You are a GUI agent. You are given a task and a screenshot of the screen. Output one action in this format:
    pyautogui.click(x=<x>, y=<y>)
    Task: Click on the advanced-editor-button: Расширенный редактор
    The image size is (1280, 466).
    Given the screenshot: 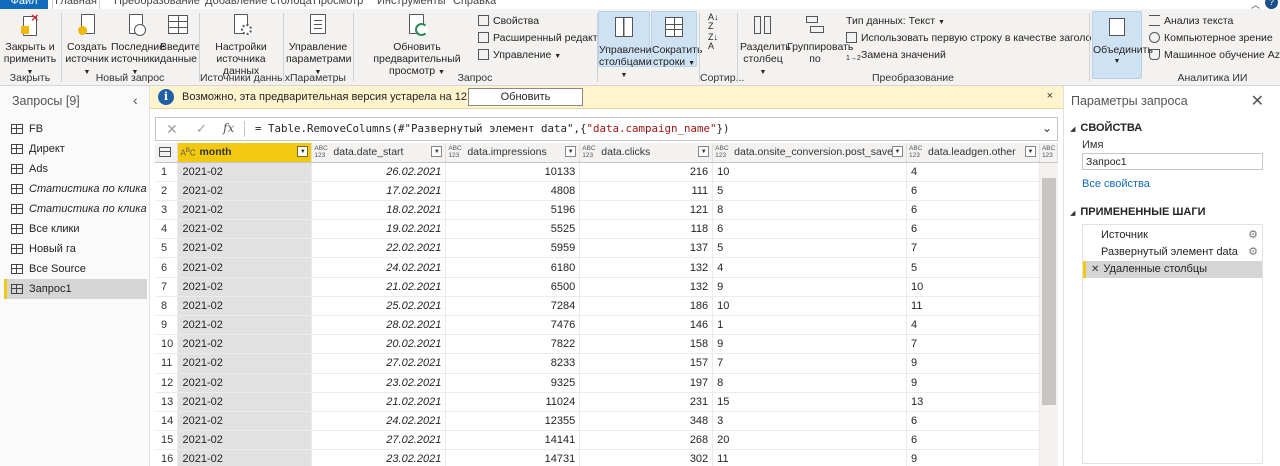 What is the action you would take?
    pyautogui.click(x=543, y=38)
    